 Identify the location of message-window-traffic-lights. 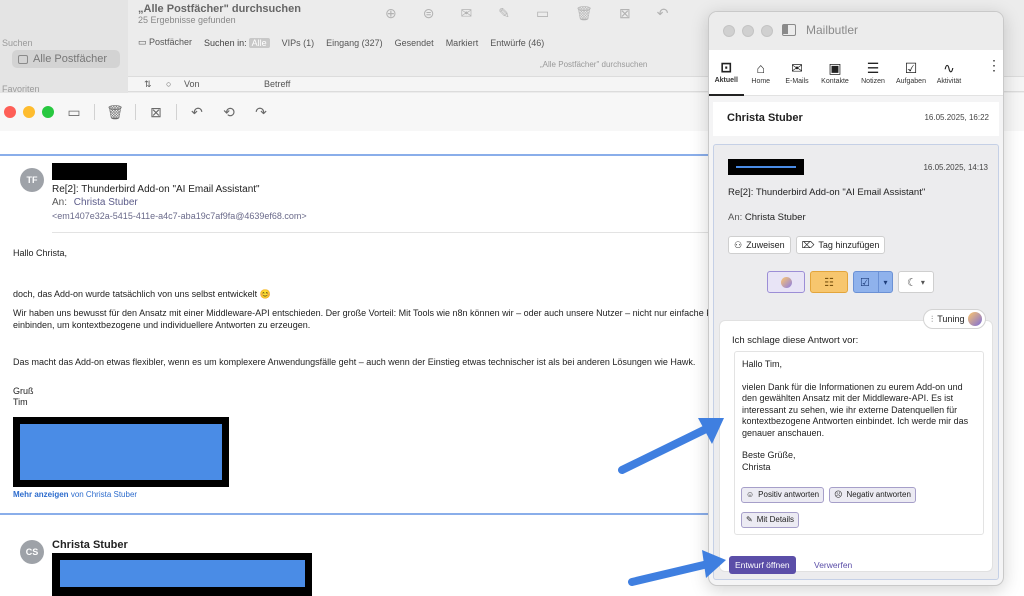
(29, 112).